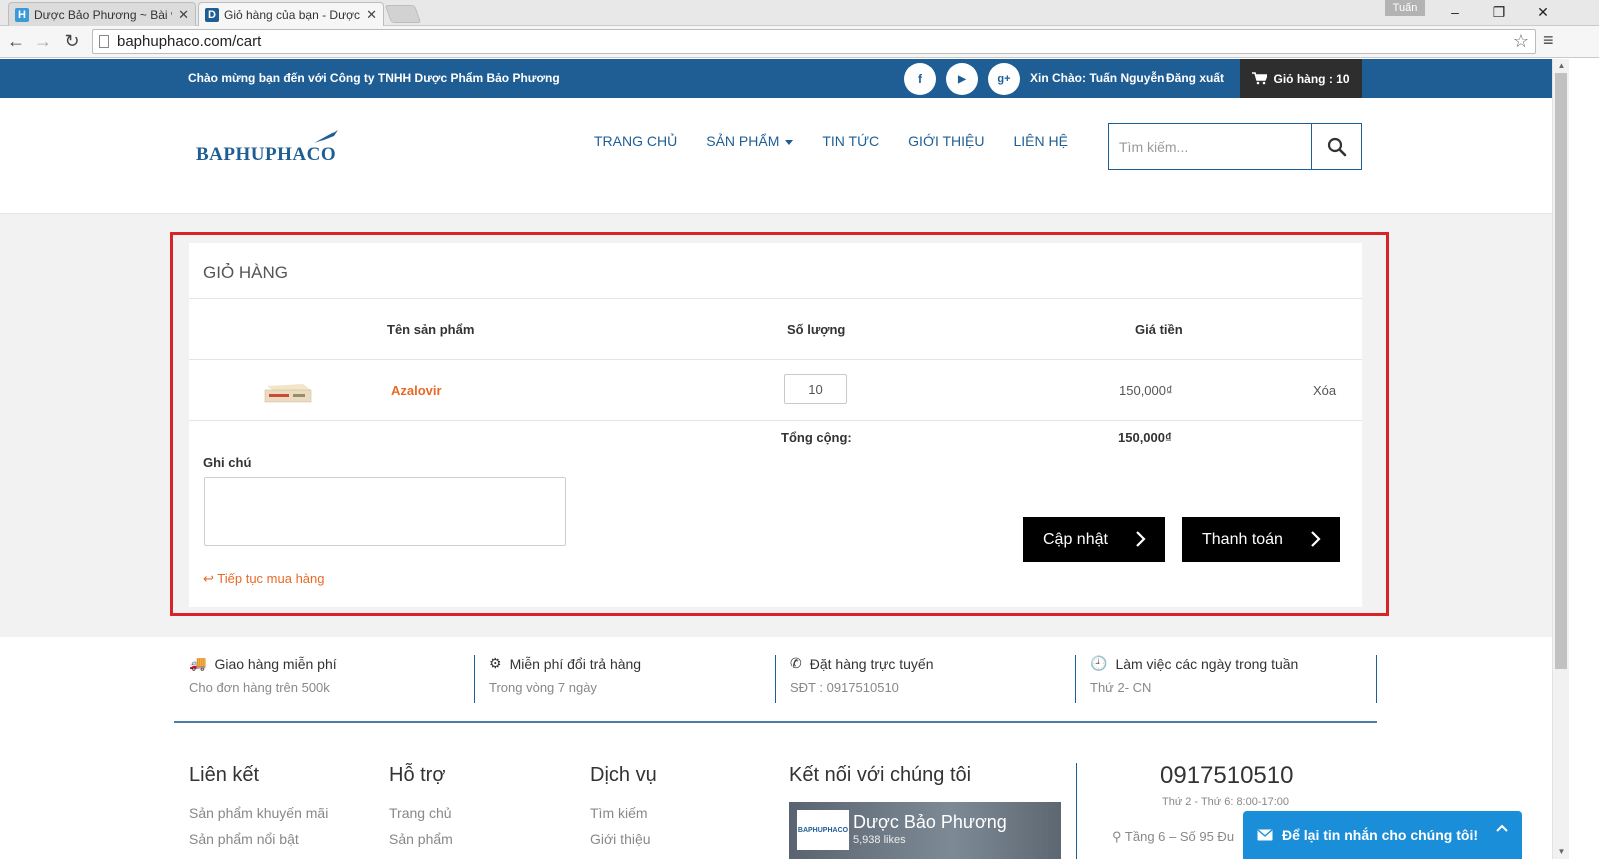 The image size is (1599, 859). What do you see at coordinates (43, 41) in the screenshot?
I see `forward-icon: →` at bounding box center [43, 41].